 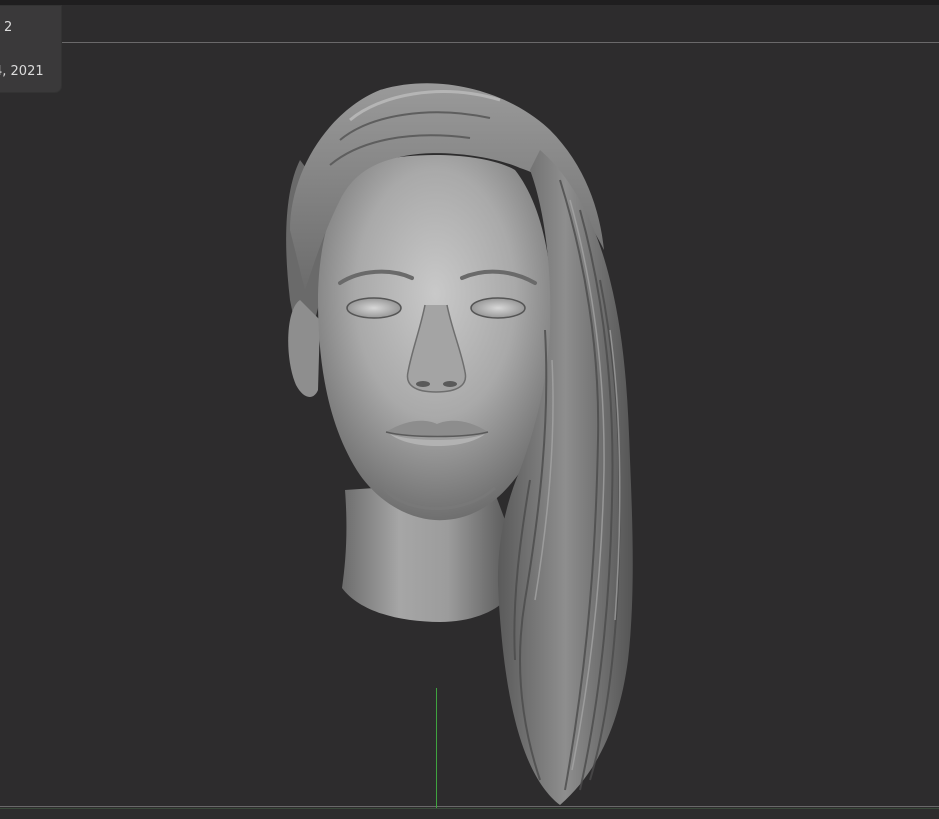 What do you see at coordinates (423, 384) in the screenshot?
I see `nostril-left` at bounding box center [423, 384].